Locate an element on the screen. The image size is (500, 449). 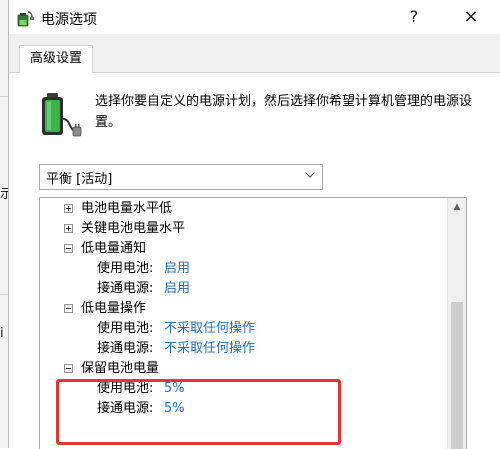
chevron-down-icon is located at coordinates (310, 175).